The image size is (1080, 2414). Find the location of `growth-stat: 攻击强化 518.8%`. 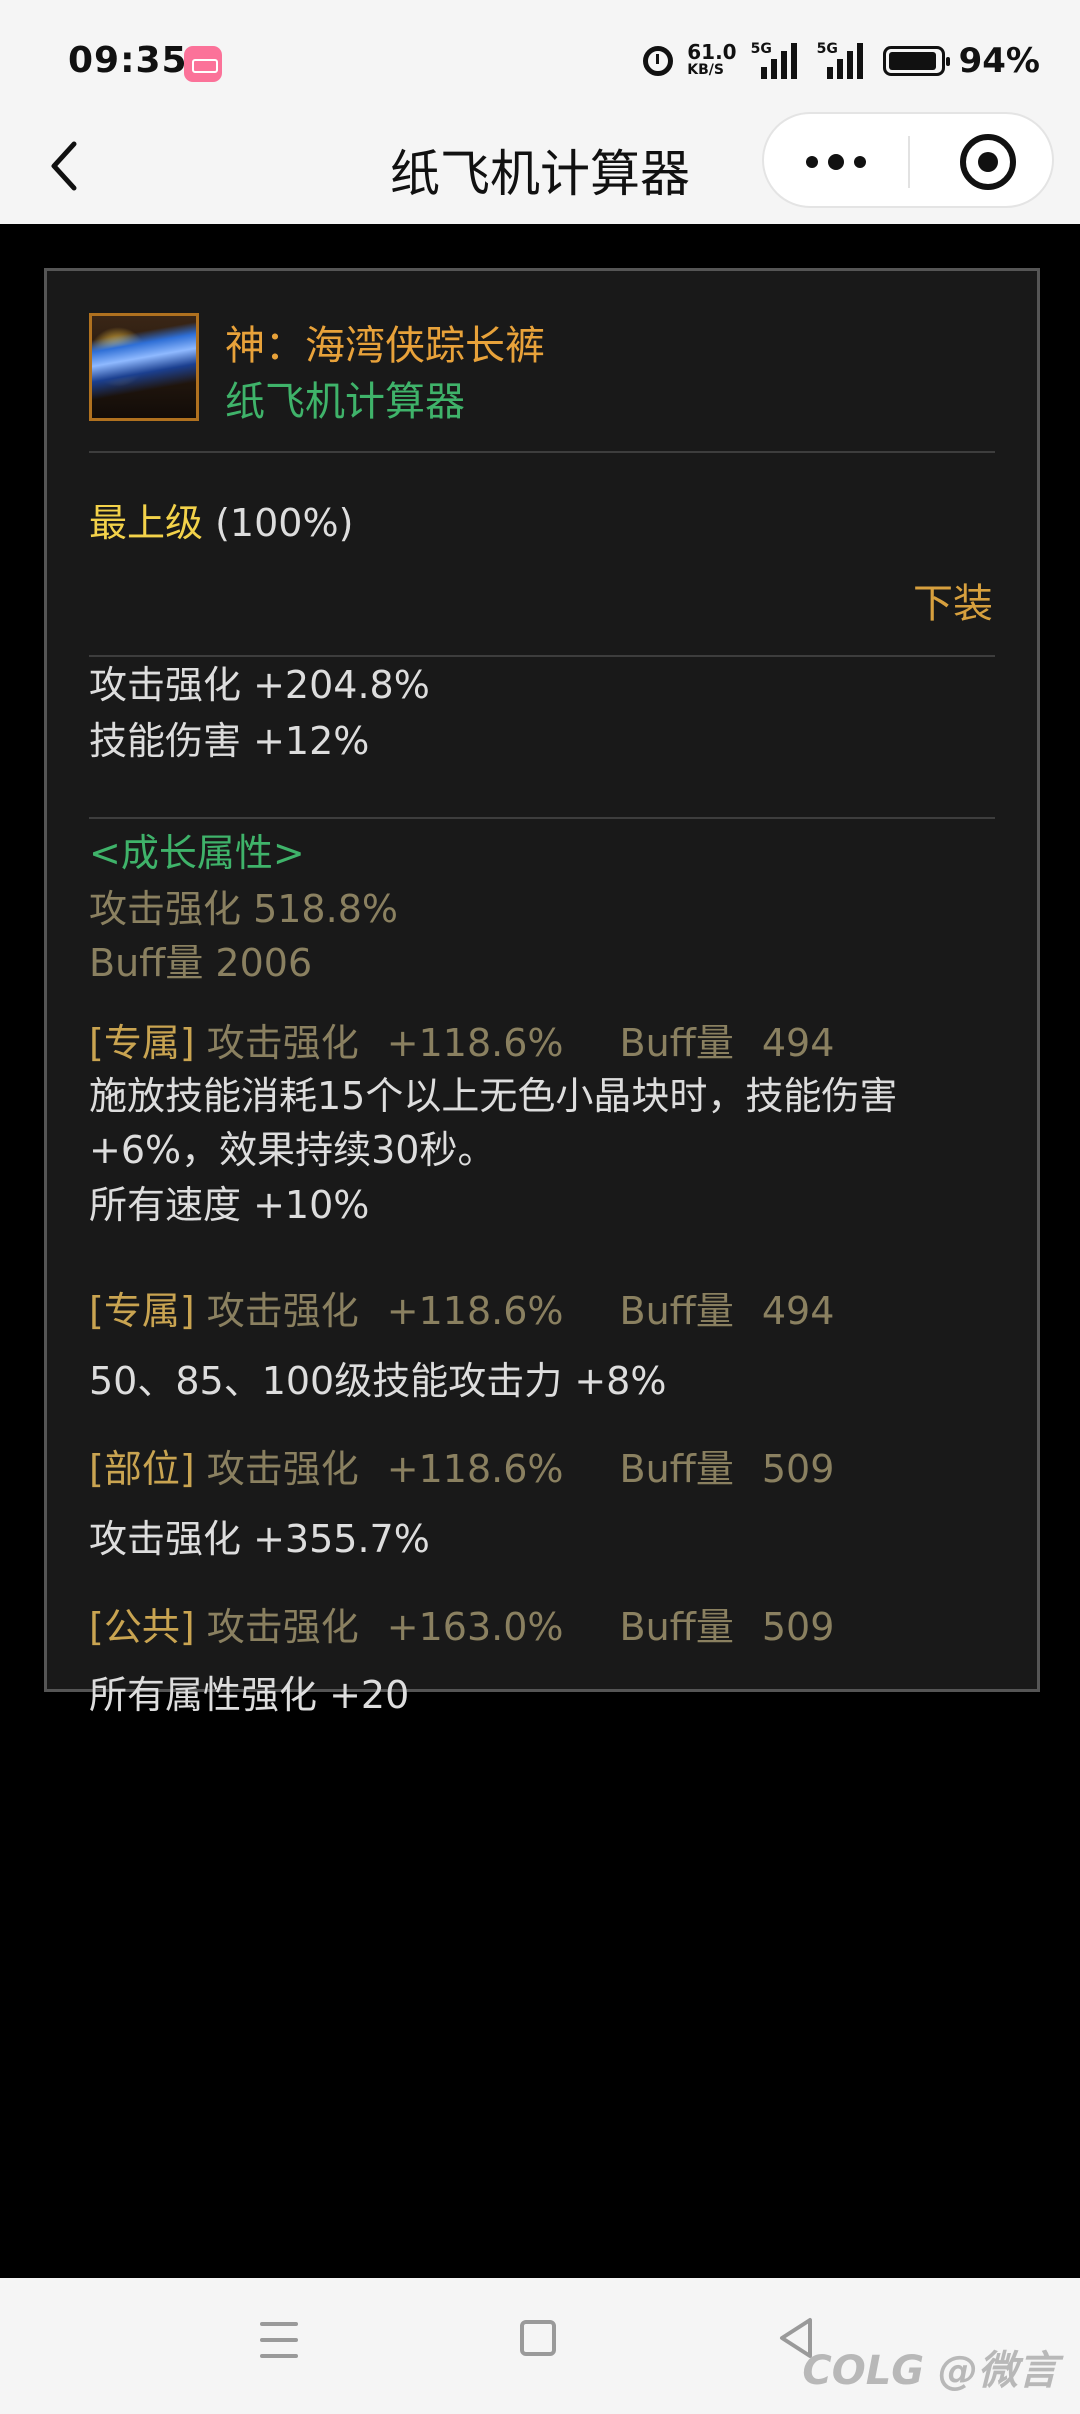

growth-stat: 攻击强化 518.8% is located at coordinates (243, 909).